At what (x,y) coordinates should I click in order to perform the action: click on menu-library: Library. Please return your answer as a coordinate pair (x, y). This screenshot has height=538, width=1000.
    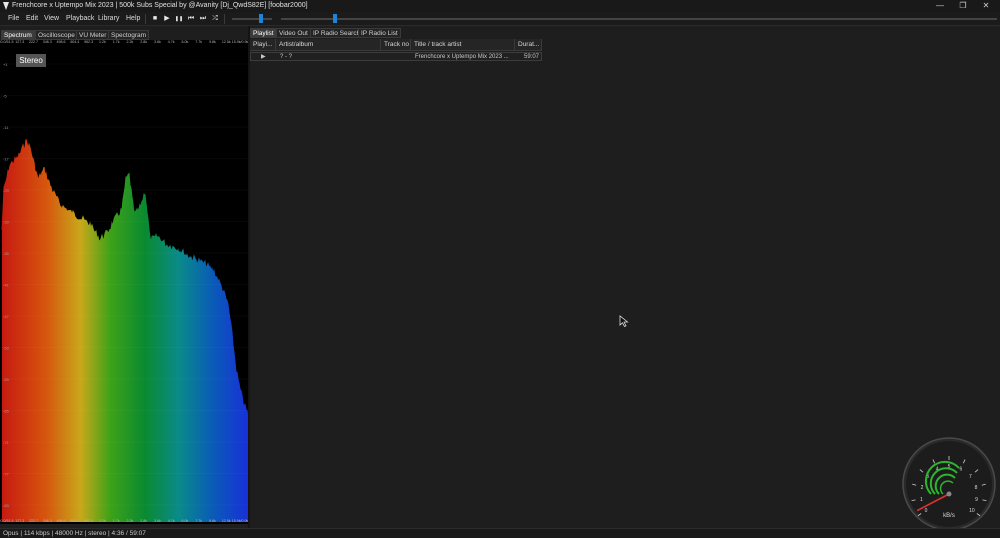
    Looking at the image, I should click on (108, 18).